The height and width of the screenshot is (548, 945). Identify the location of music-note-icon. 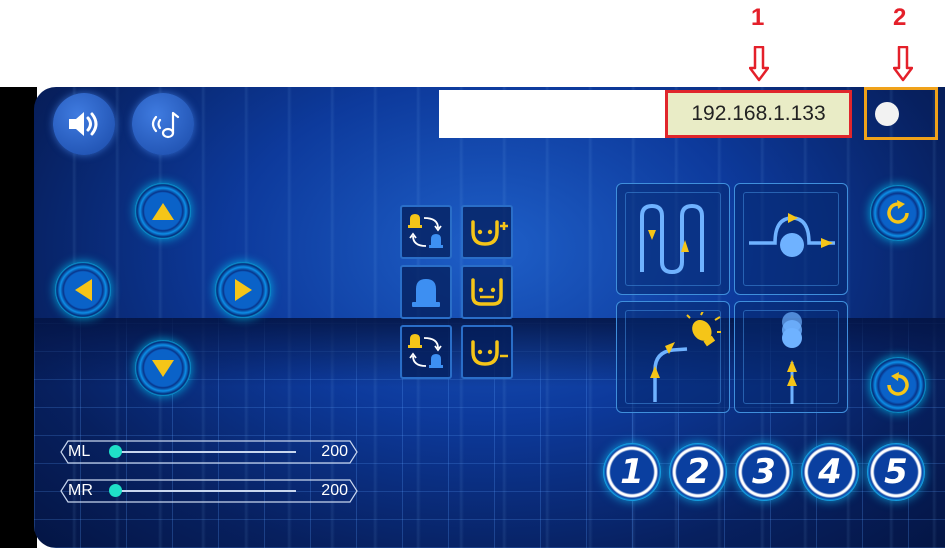
(165, 125).